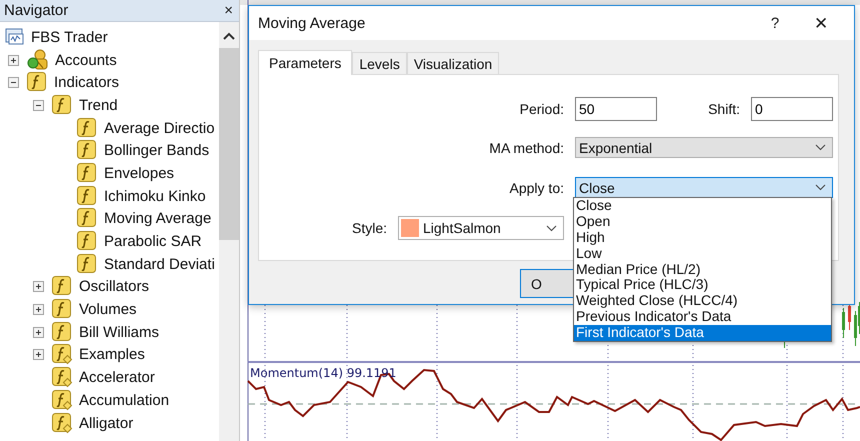 The width and height of the screenshot is (860, 441). What do you see at coordinates (312, 23) in the screenshot?
I see `dialog-title: Moving Average` at bounding box center [312, 23].